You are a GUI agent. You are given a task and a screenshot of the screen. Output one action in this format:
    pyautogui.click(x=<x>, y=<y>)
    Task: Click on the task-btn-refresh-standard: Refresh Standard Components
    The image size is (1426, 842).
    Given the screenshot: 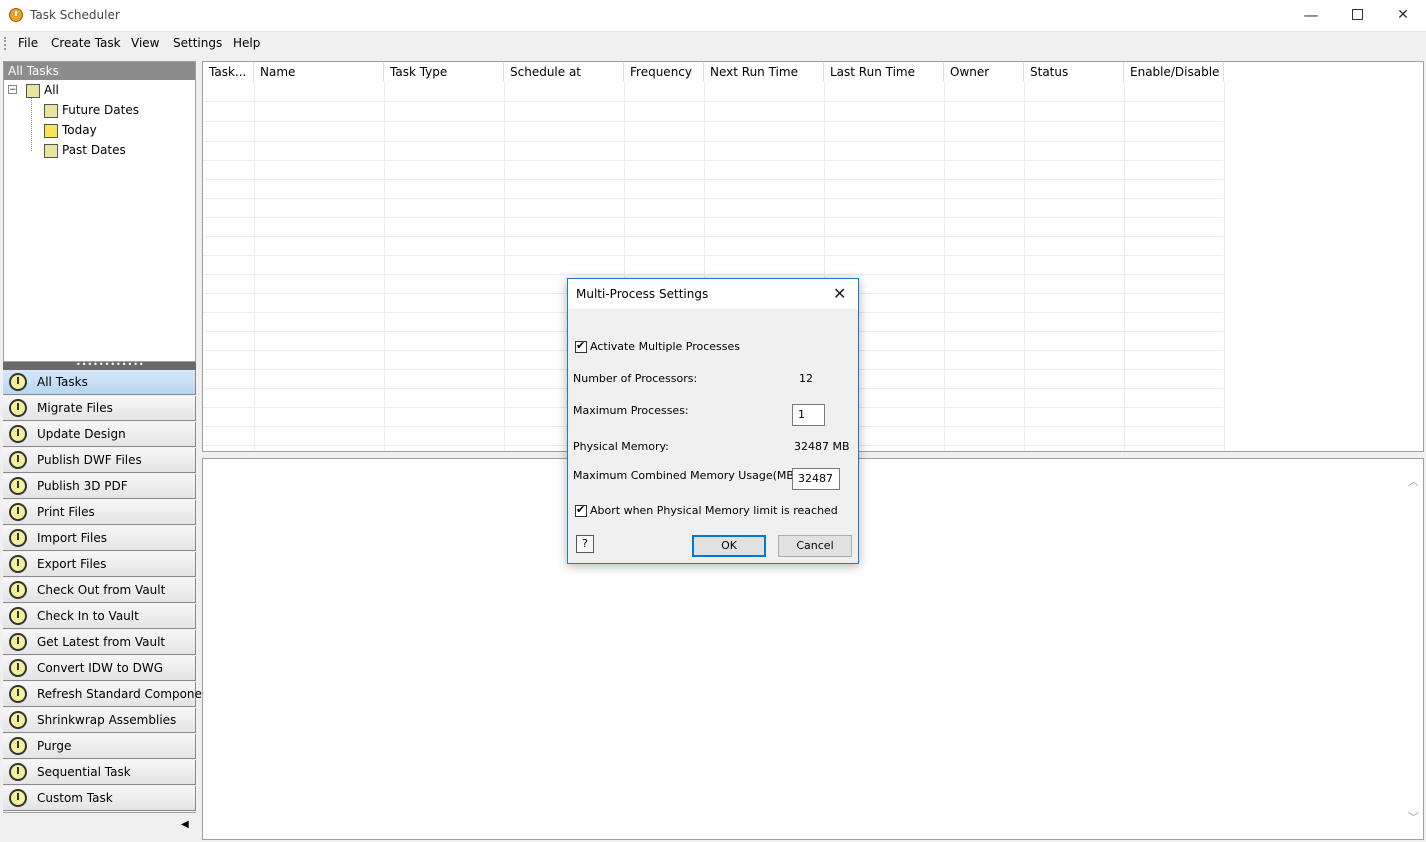 What is the action you would take?
    pyautogui.click(x=111, y=694)
    